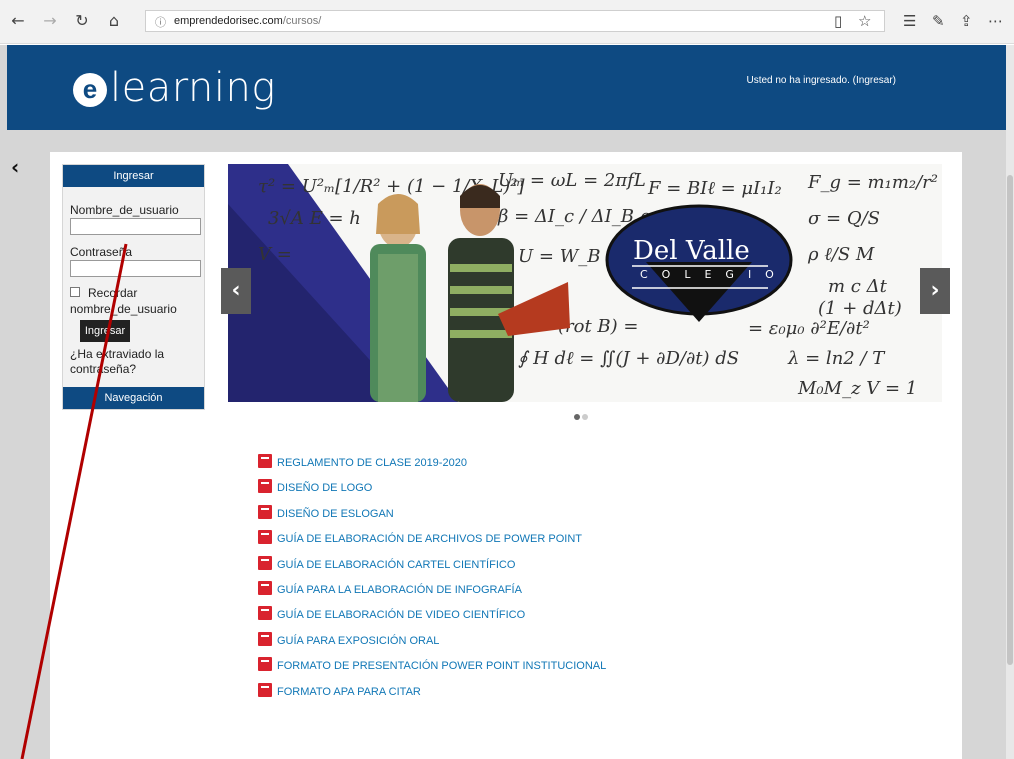 This screenshot has width=1014, height=759. What do you see at coordinates (538, 568) in the screenshot?
I see `list-item: GUÍA DE ELABORACIÓN CARTEL CIENTÍFICO` at bounding box center [538, 568].